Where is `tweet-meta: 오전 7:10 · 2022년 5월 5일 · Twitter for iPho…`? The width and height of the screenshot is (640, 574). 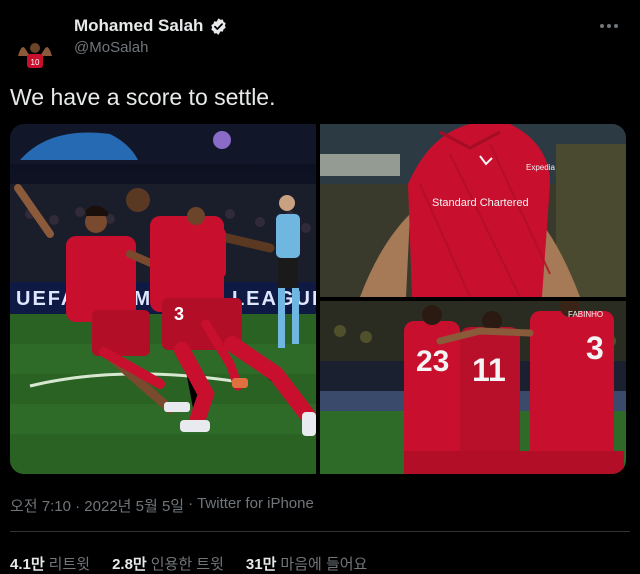 tweet-meta: 오전 7:10 · 2022년 5월 5일 · Twitter for iPho… is located at coordinates (162, 505).